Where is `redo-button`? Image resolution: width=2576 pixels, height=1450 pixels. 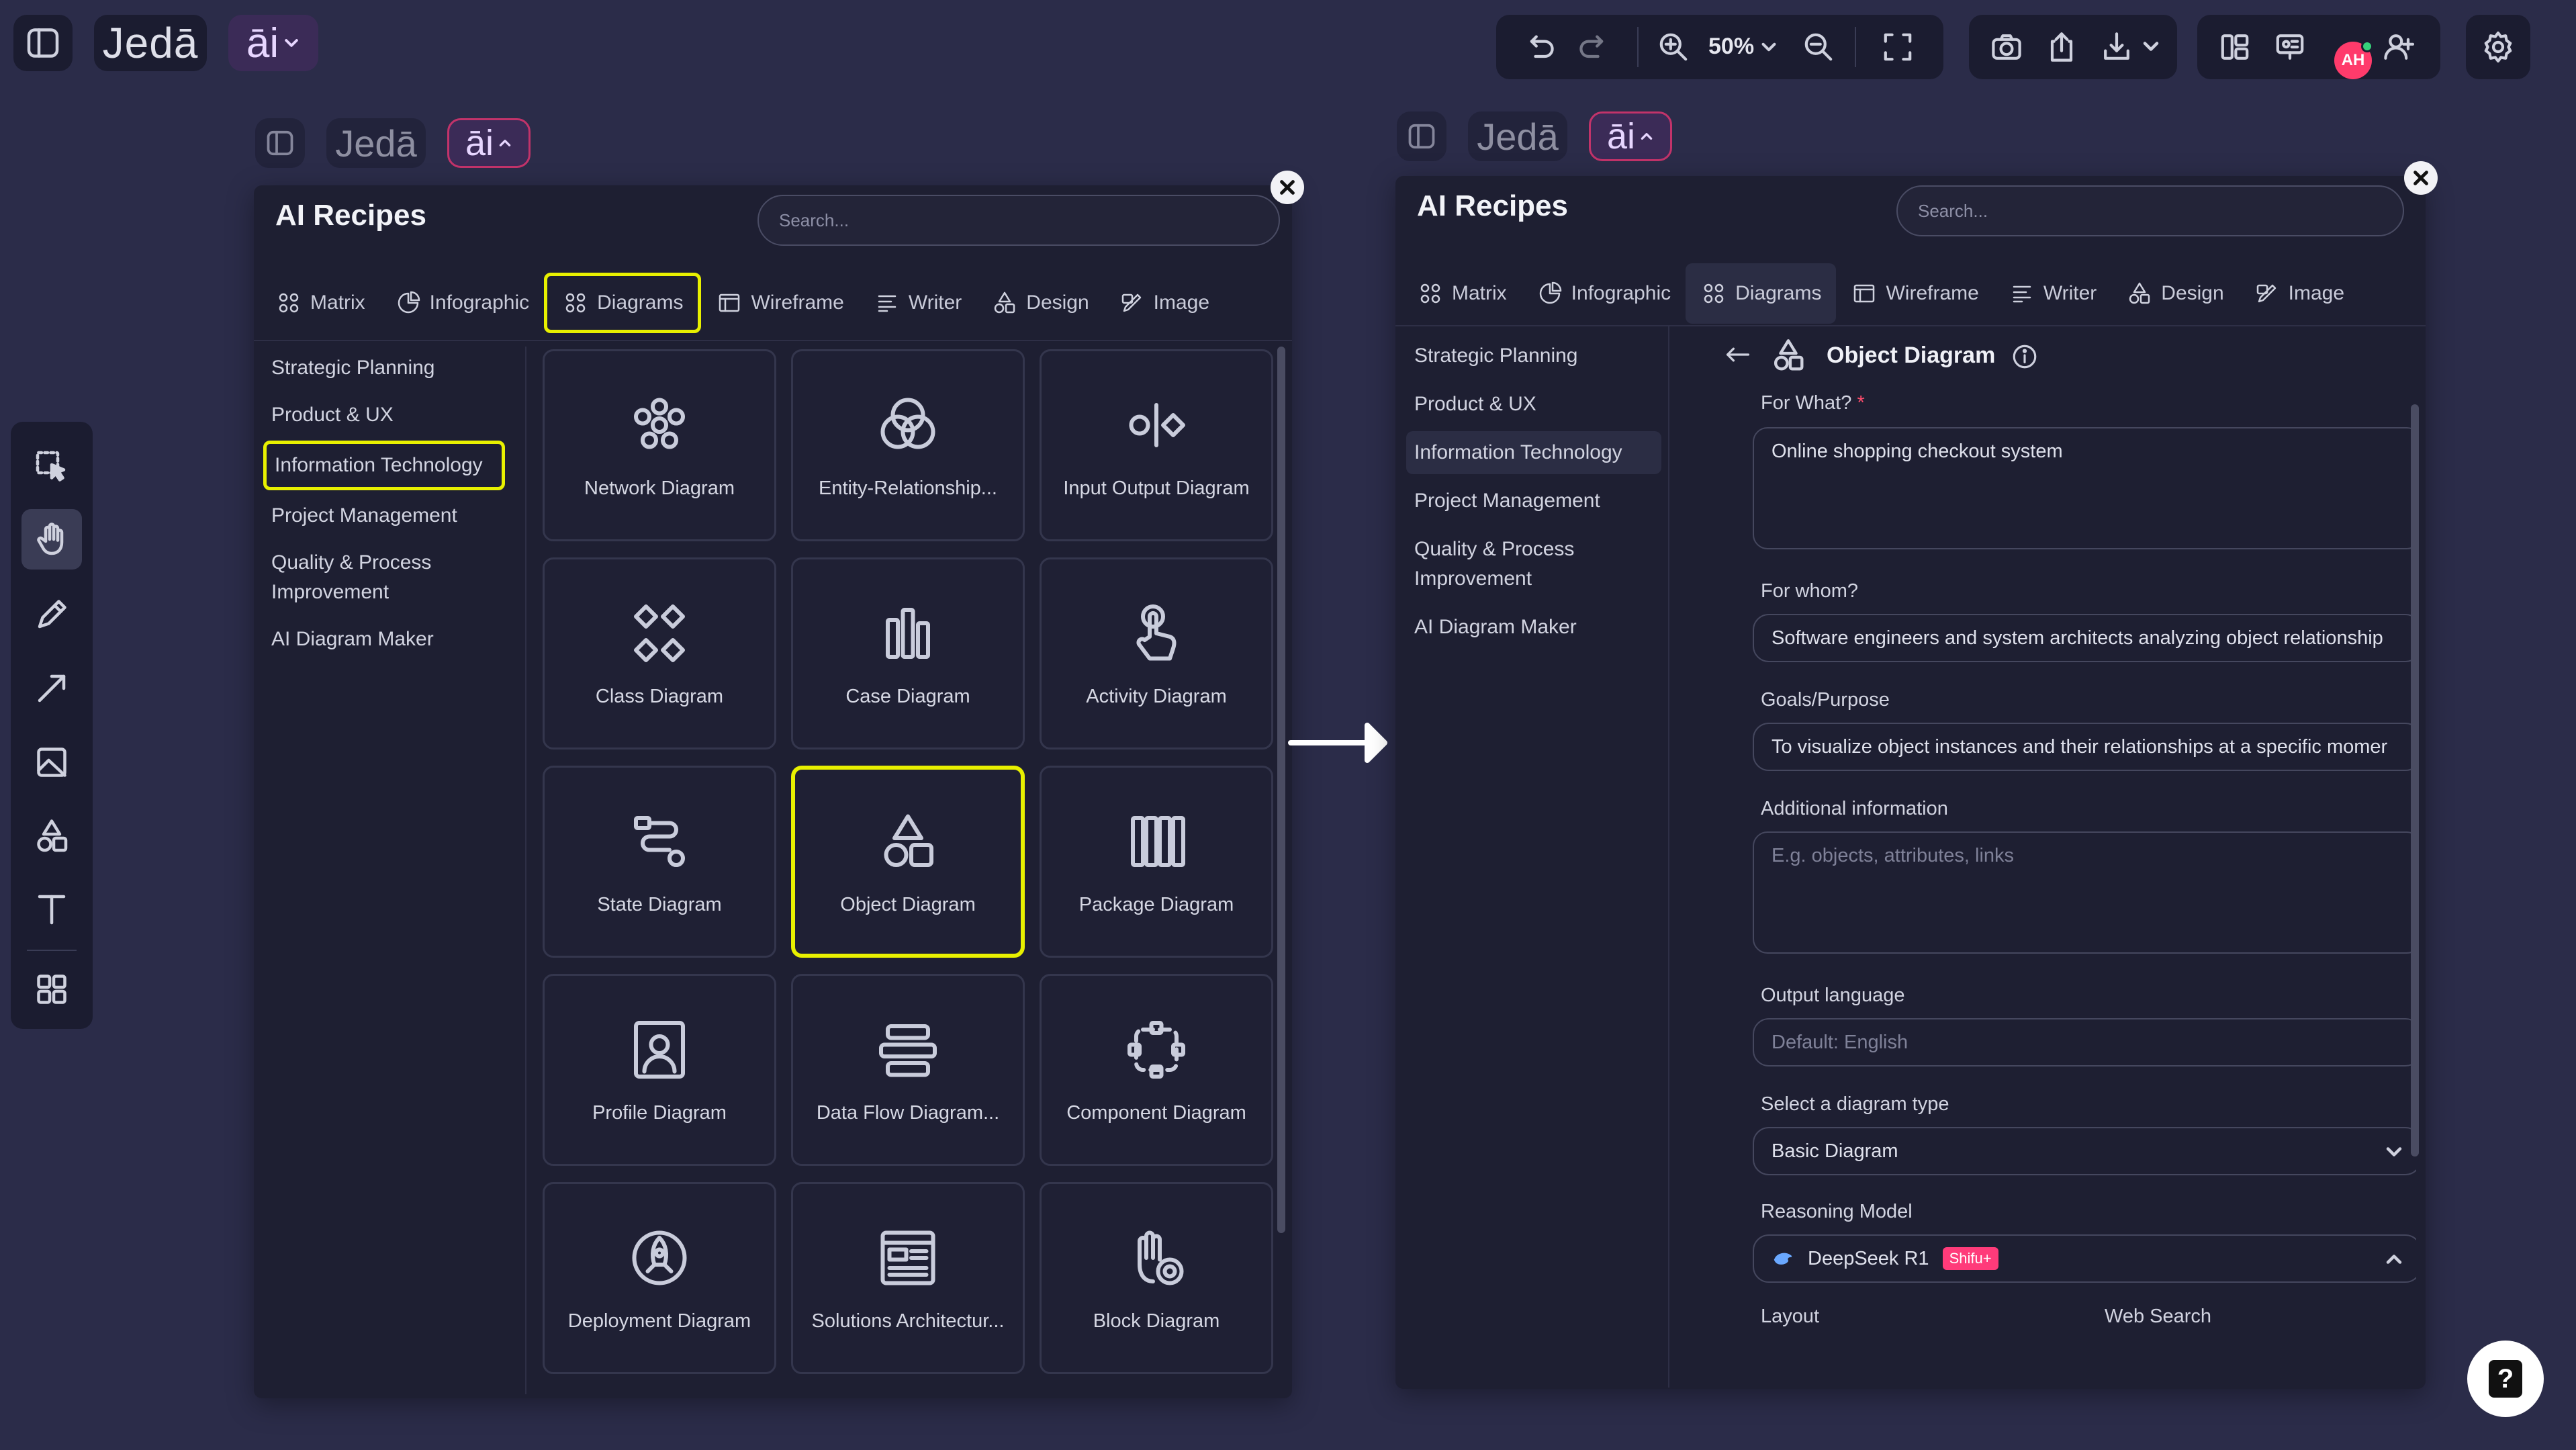
redo-button is located at coordinates (1594, 47).